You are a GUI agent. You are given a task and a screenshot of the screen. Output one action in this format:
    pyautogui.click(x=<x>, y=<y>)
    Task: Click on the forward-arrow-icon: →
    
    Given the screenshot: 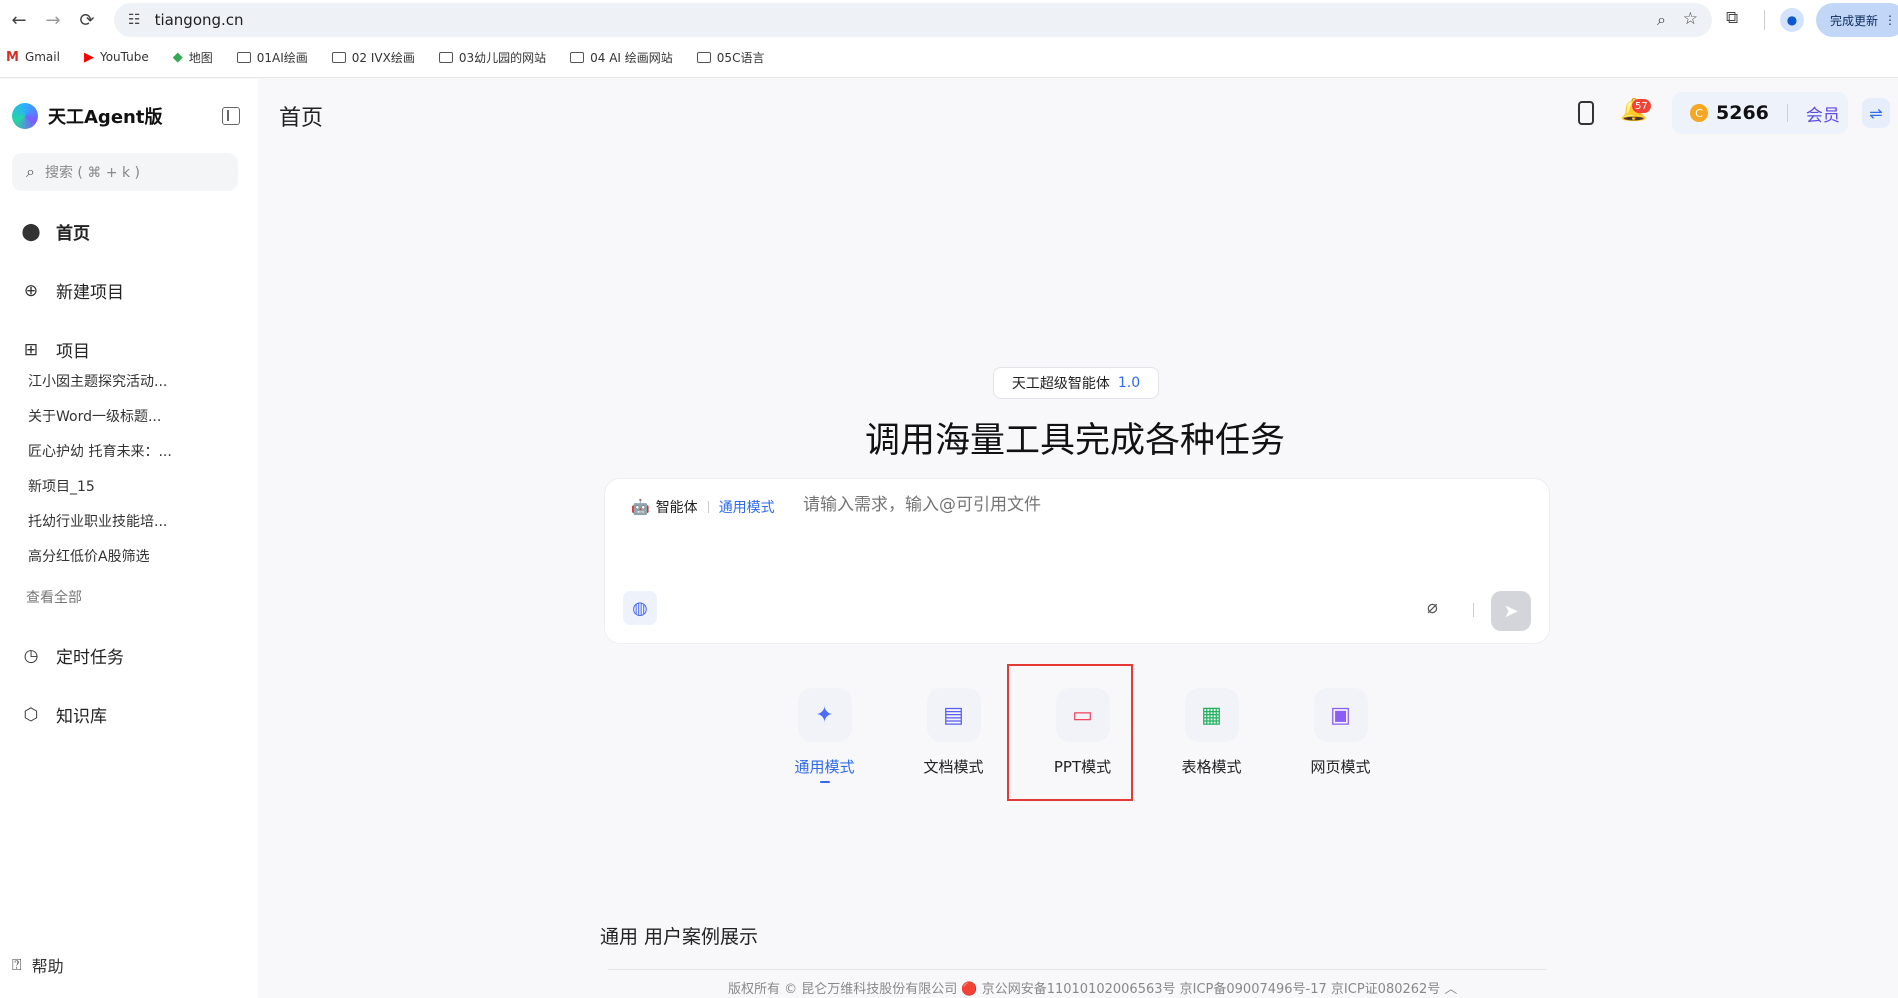 What is the action you would take?
    pyautogui.click(x=53, y=20)
    